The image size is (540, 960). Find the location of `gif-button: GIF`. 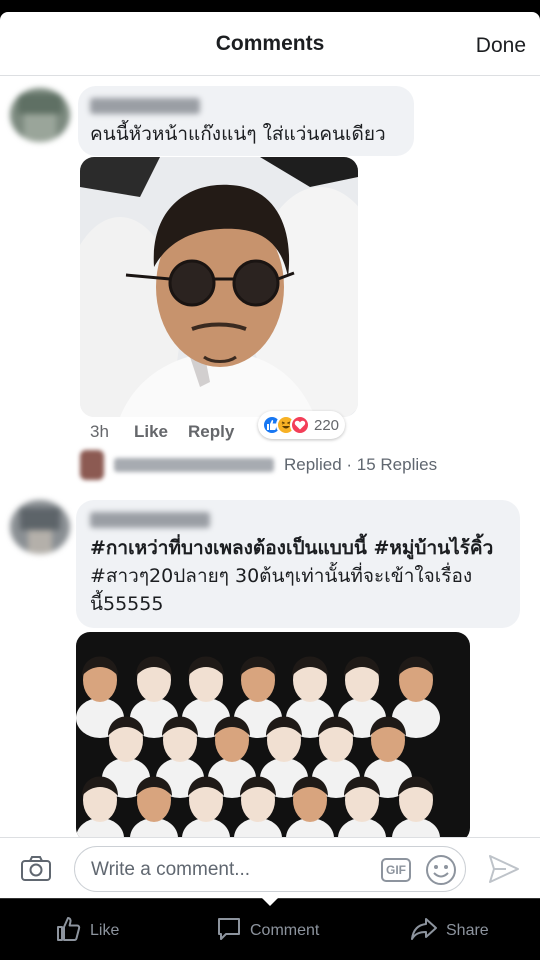

gif-button: GIF is located at coordinates (396, 870).